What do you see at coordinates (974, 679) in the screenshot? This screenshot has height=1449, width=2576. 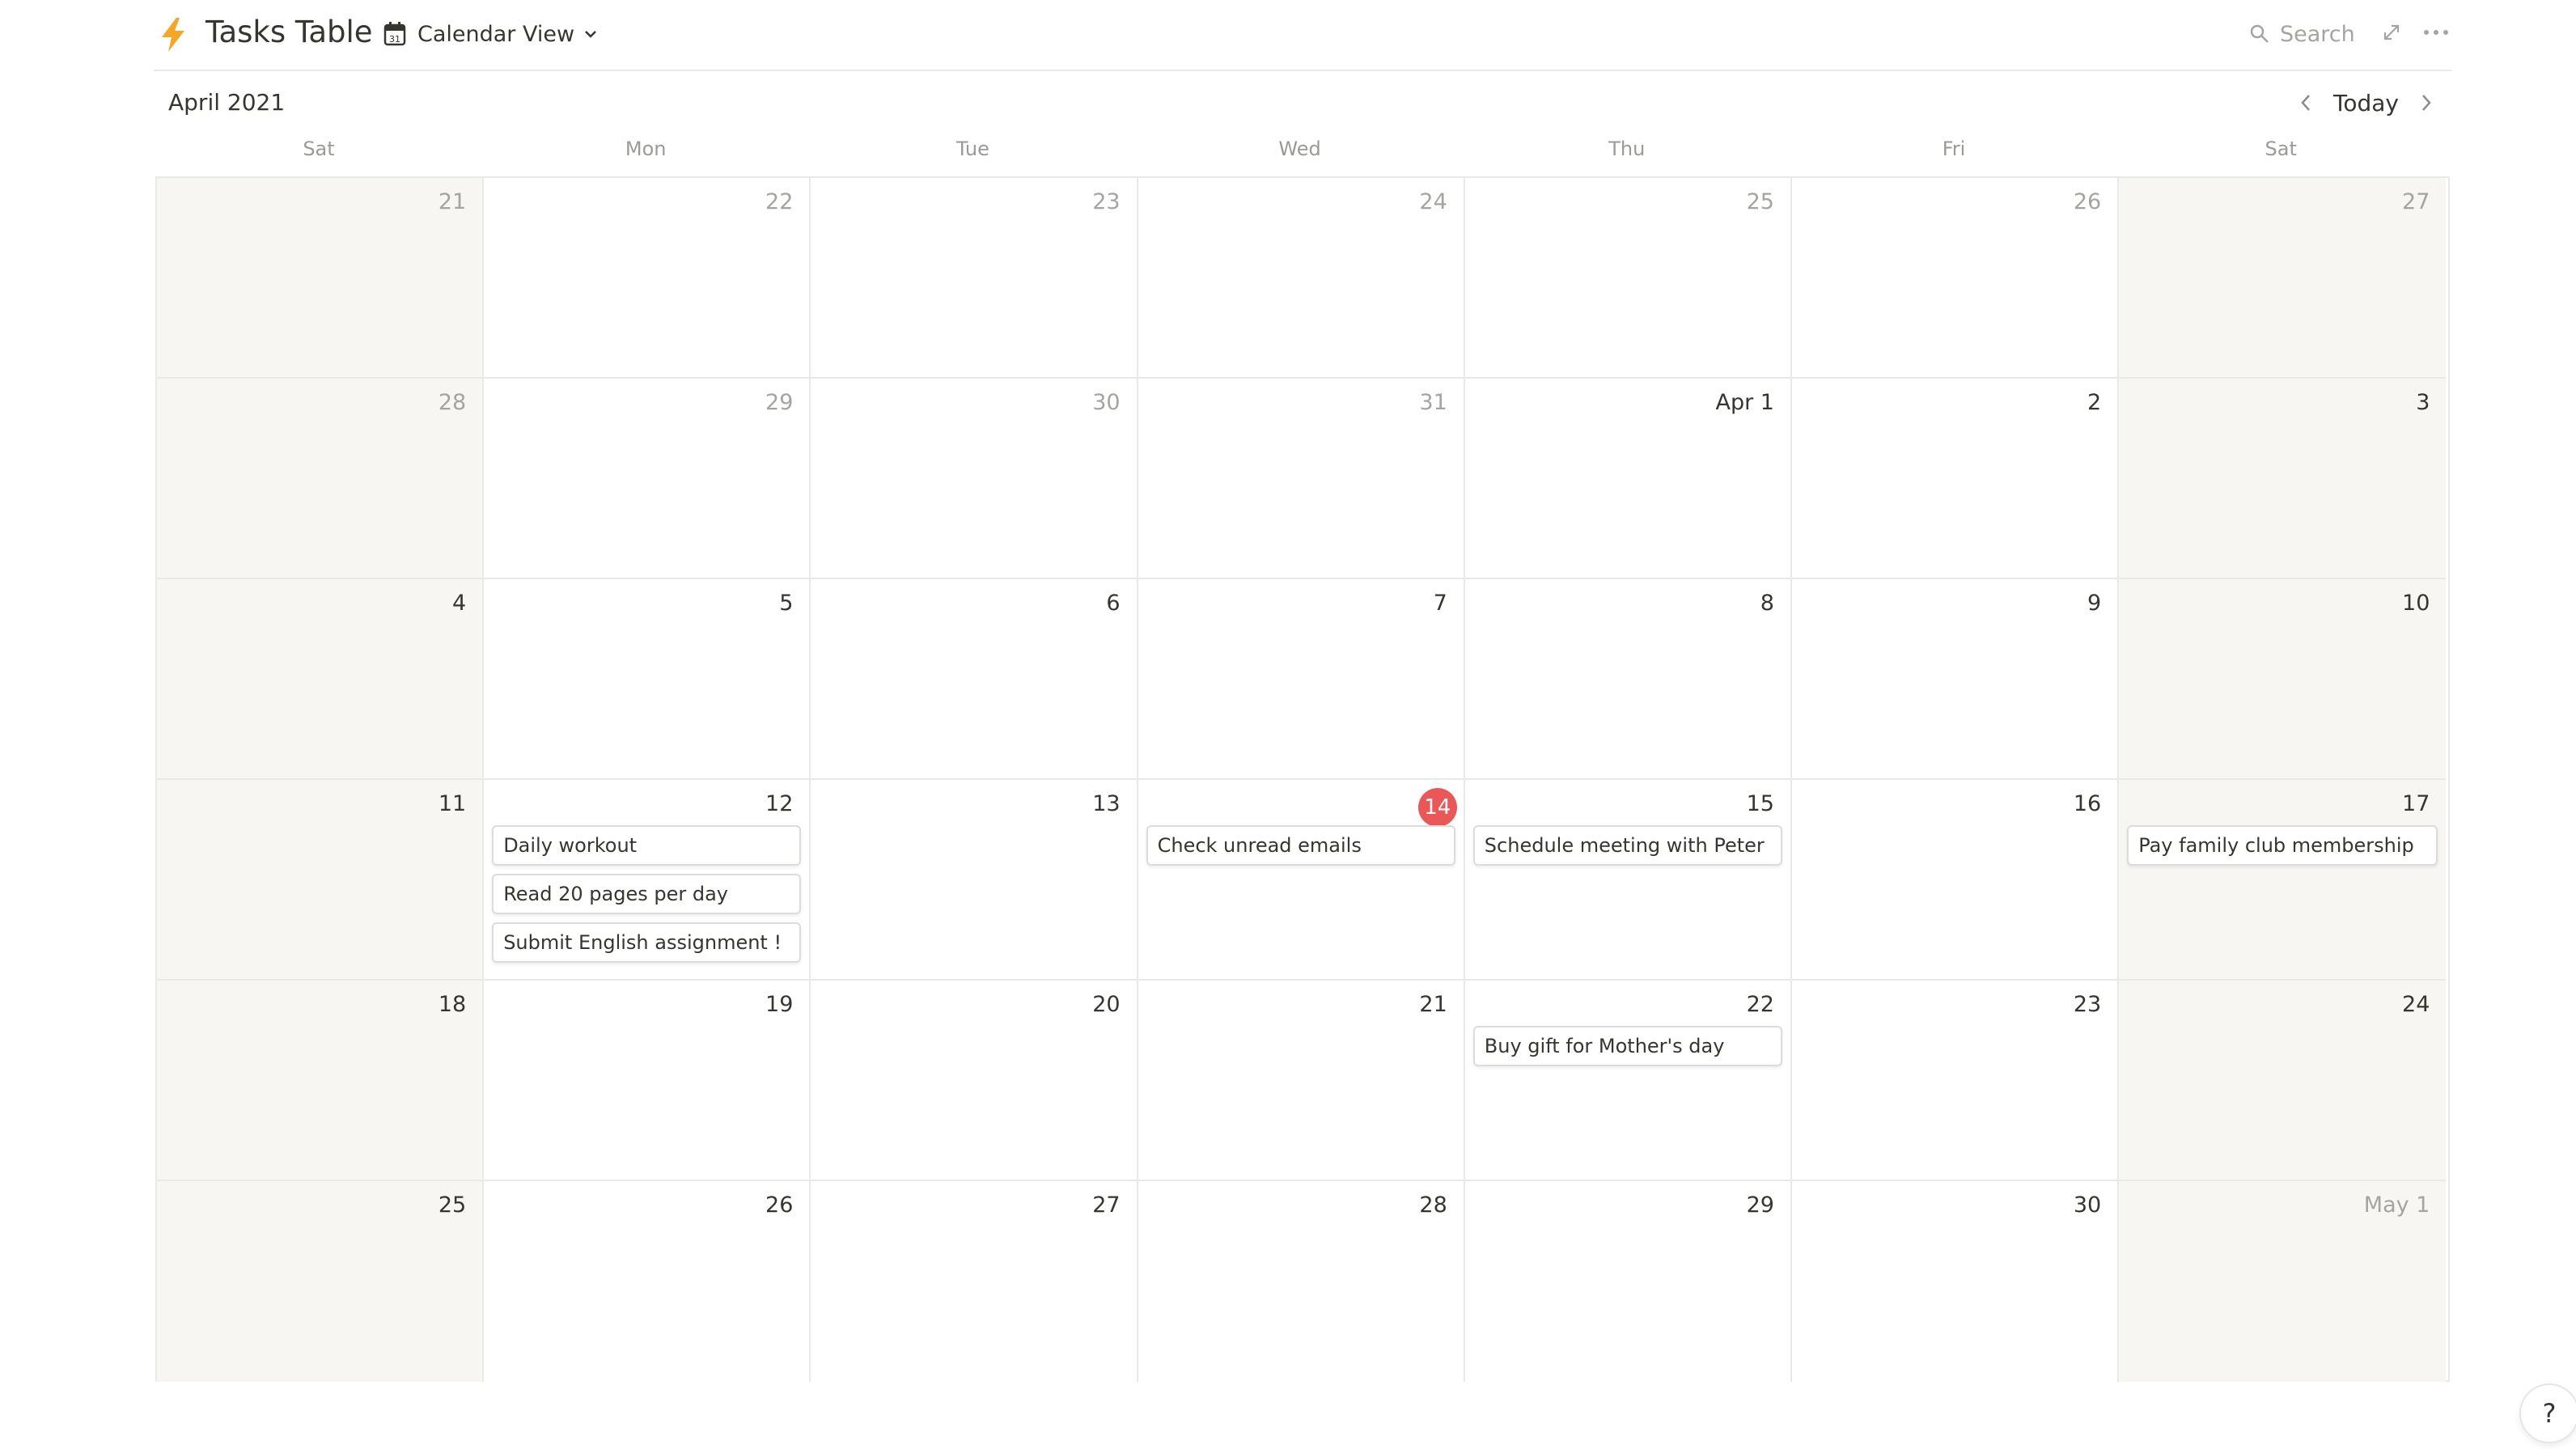 I see `day-cell: 6` at bounding box center [974, 679].